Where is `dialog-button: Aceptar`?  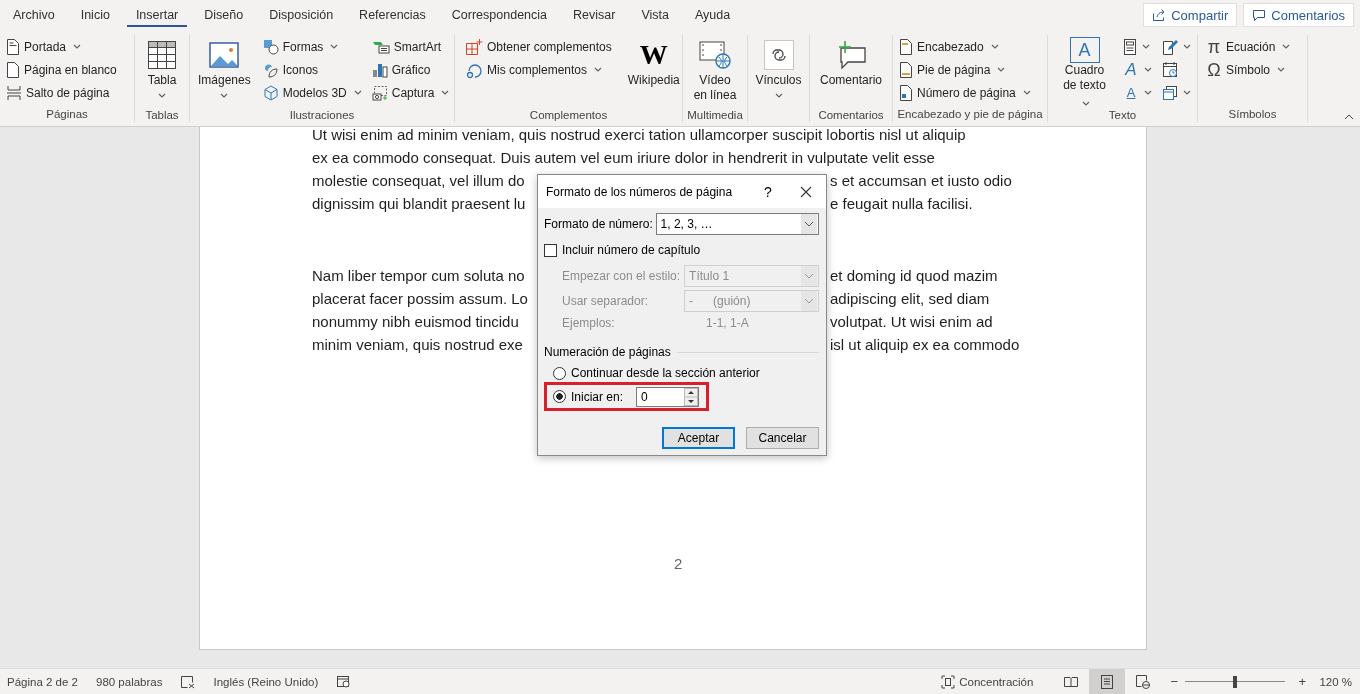 dialog-button: Aceptar is located at coordinates (698, 438).